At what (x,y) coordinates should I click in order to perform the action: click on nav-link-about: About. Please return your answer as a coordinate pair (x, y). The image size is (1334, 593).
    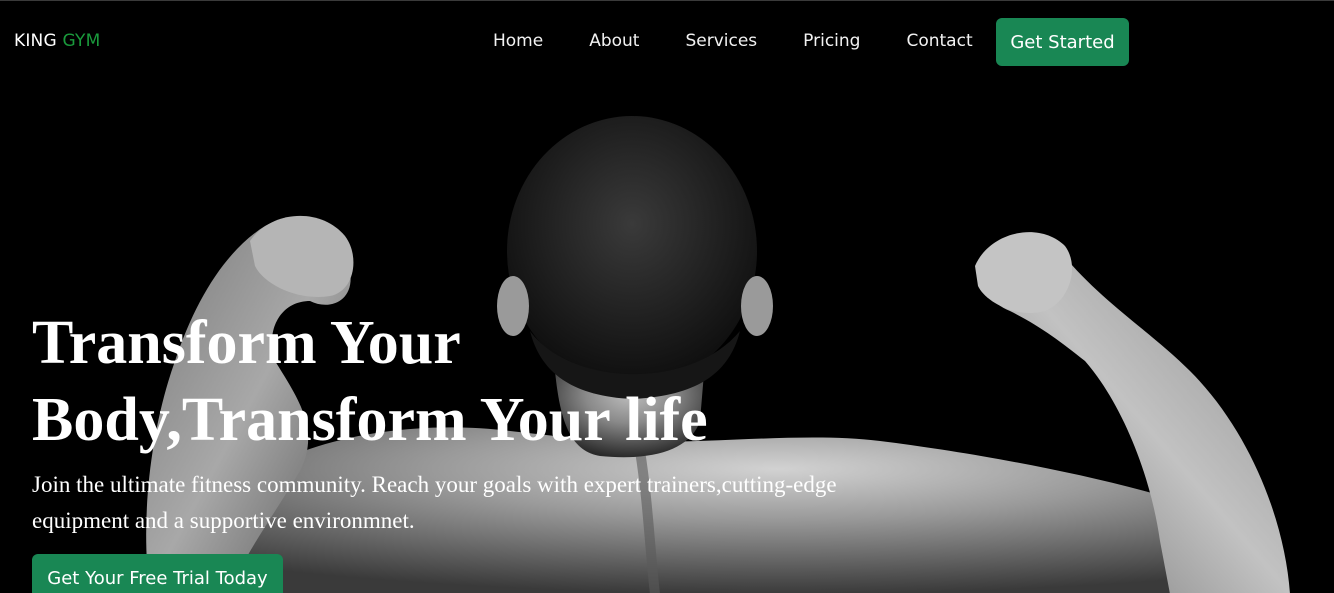
    Looking at the image, I should click on (614, 41).